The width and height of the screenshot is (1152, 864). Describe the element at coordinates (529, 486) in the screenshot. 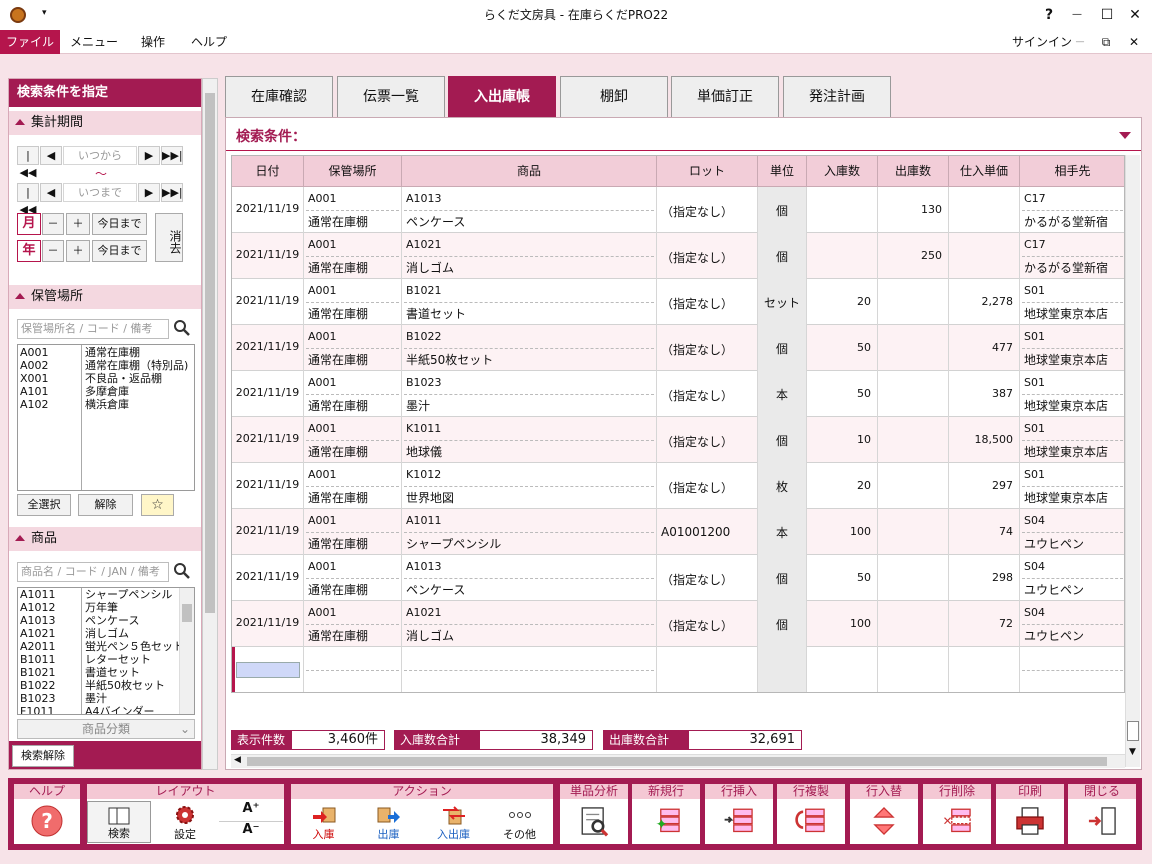

I see `cell-product: K1012 世界地図` at that location.